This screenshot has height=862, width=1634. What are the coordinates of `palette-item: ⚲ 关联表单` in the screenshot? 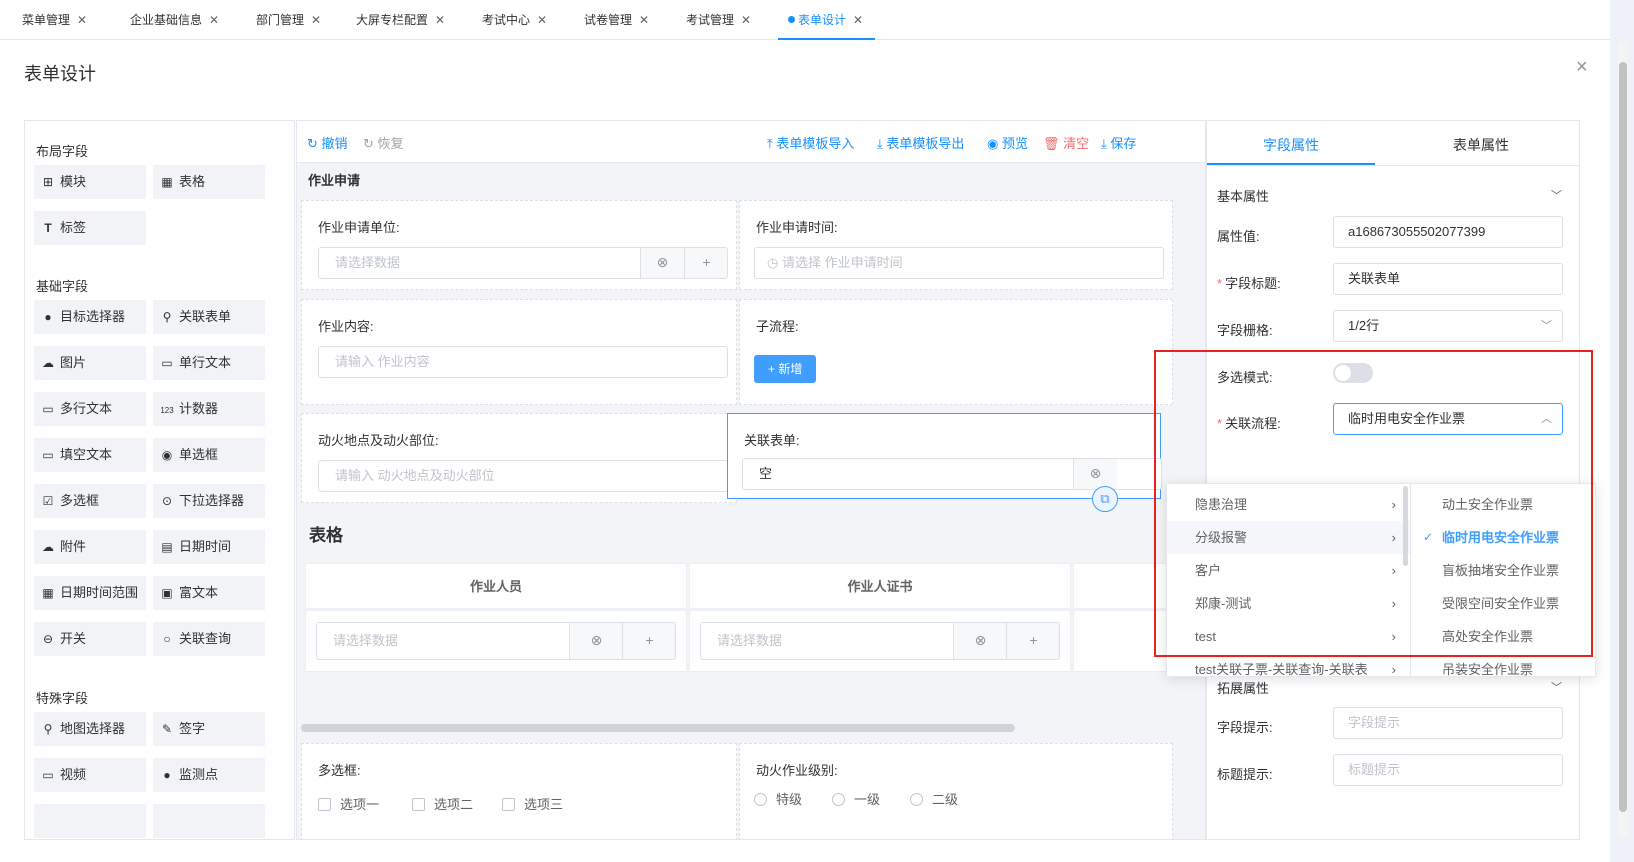 It's located at (209, 317).